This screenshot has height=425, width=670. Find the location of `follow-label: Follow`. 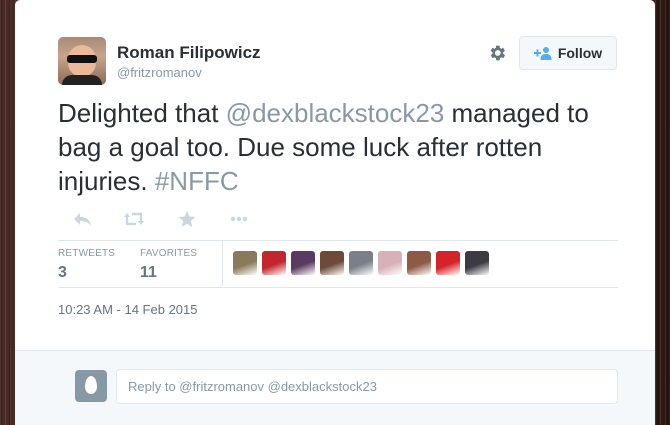

follow-label: Follow is located at coordinates (580, 53).